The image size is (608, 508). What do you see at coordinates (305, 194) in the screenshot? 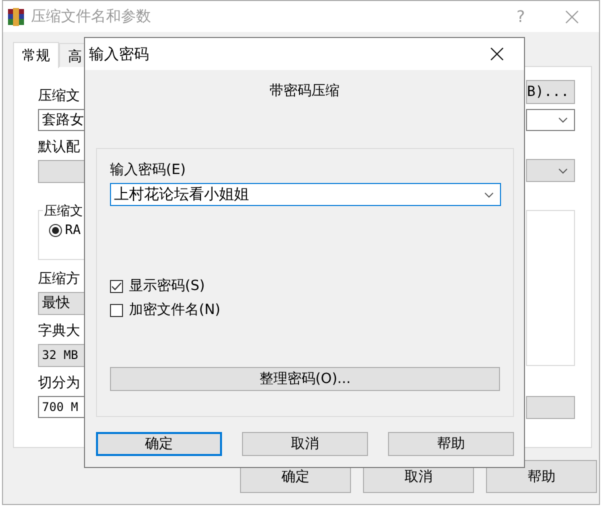
I see `password-field: 上村花论坛看小姐姐` at bounding box center [305, 194].